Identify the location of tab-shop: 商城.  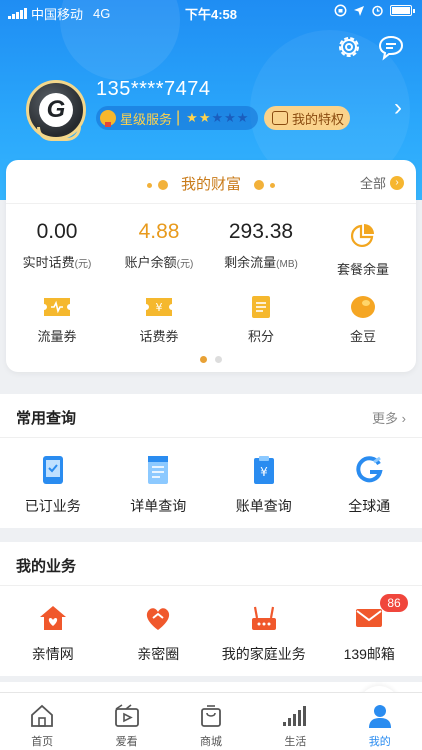
(211, 721).